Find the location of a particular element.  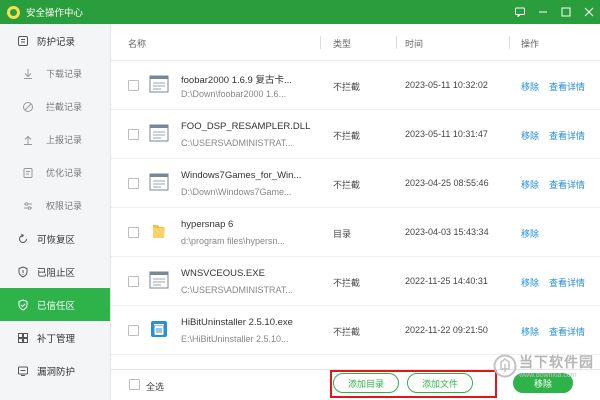

sidebar-item-patch-management: 补丁管理 is located at coordinates (55, 337).